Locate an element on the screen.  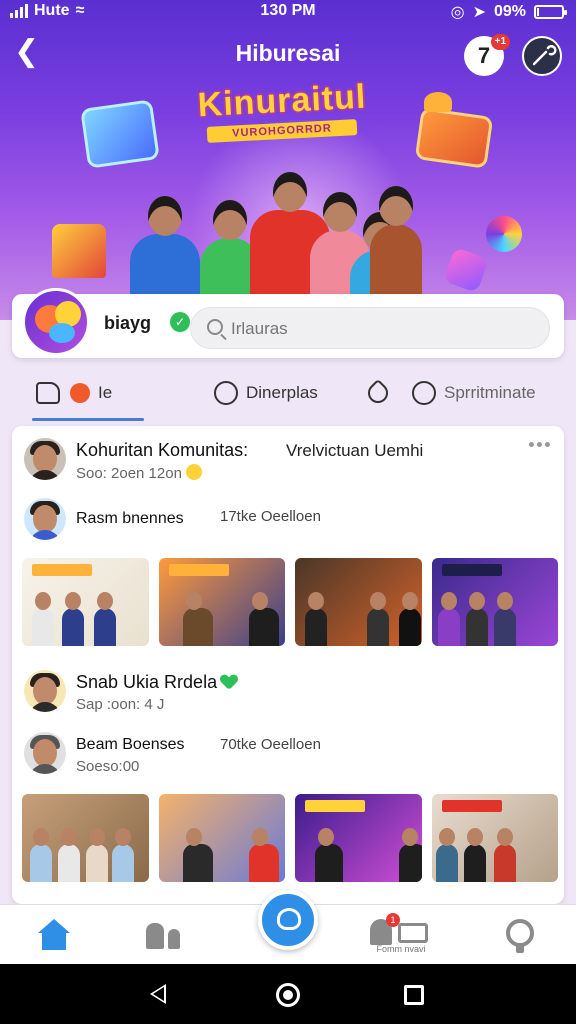
system-nav-bar is located at coordinates (288, 994).